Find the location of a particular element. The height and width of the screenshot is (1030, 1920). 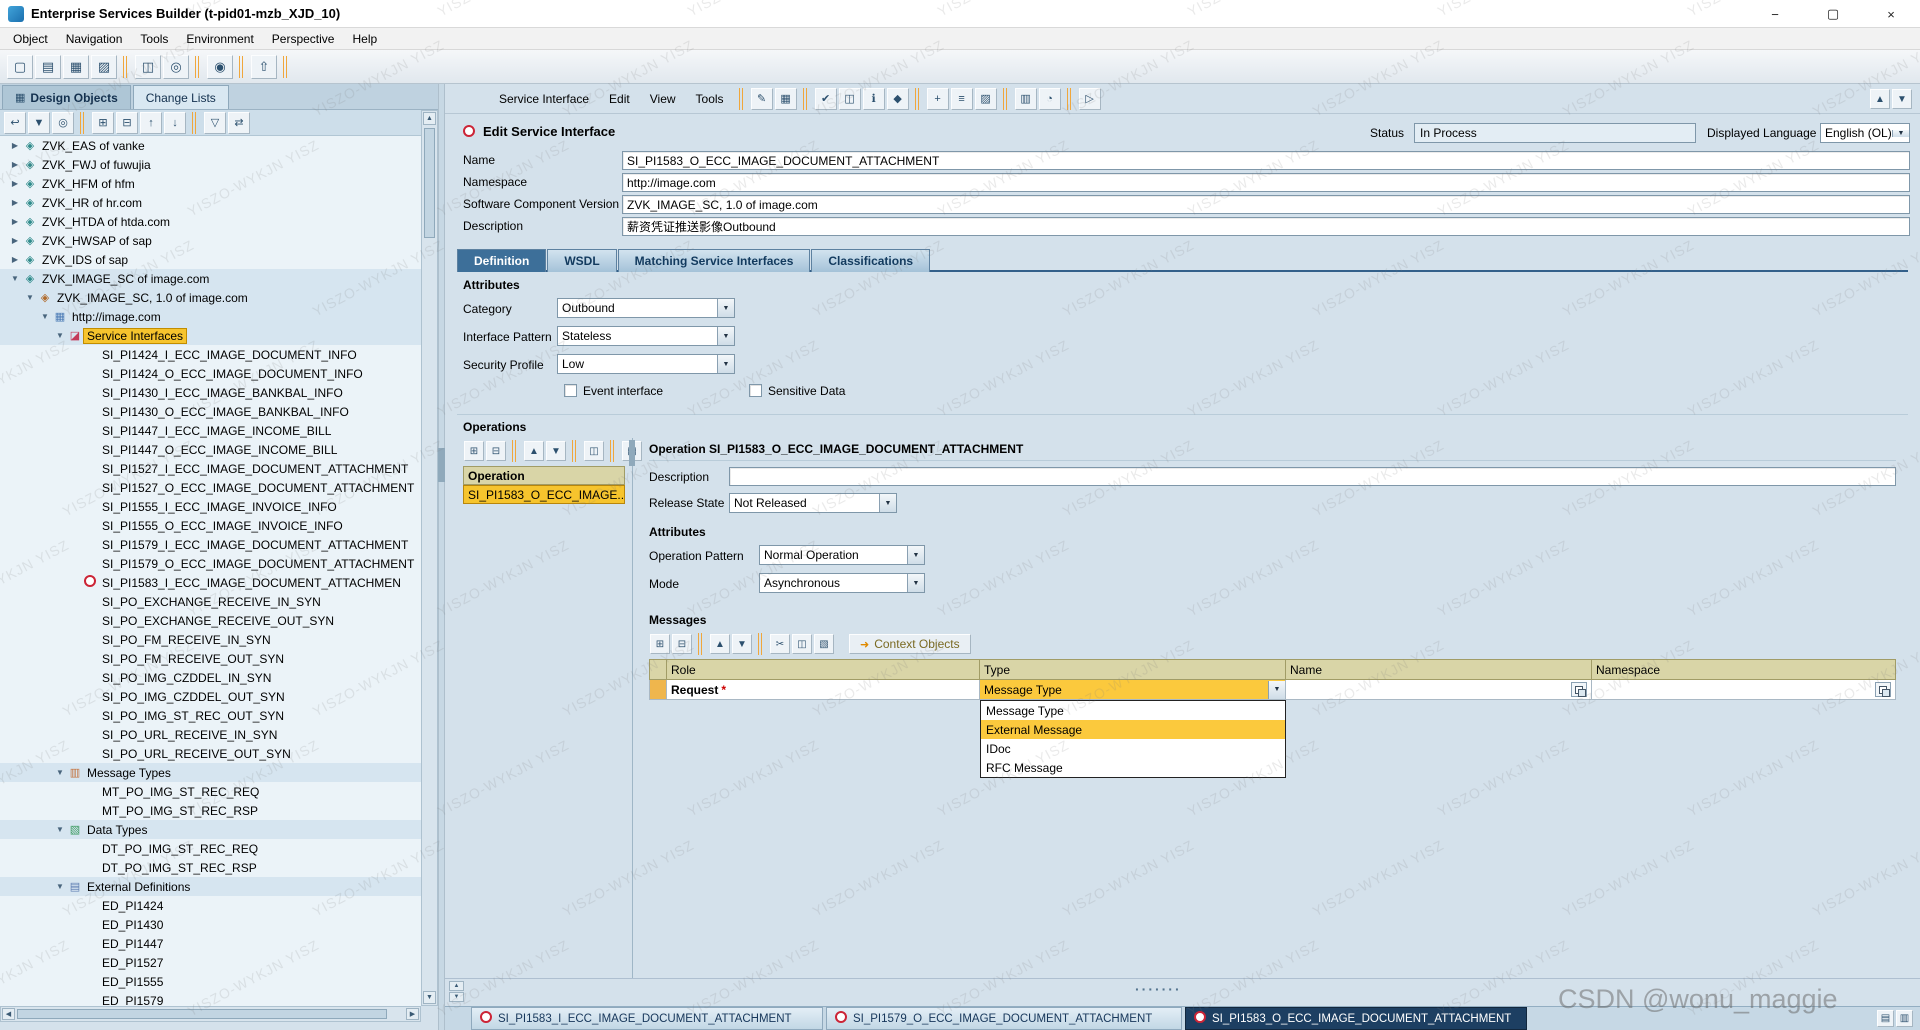

type-cell-combobox: Message Type is located at coordinates (1133, 690).